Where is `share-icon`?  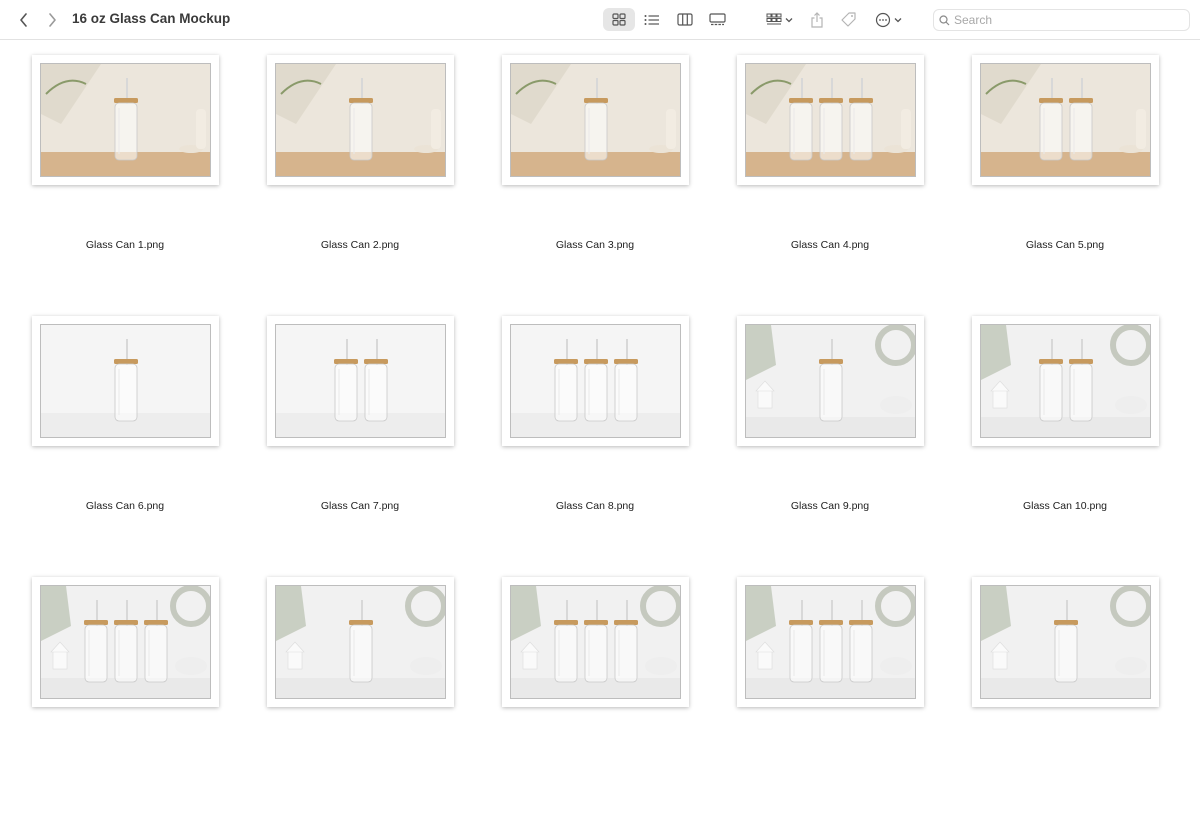 share-icon is located at coordinates (817, 19).